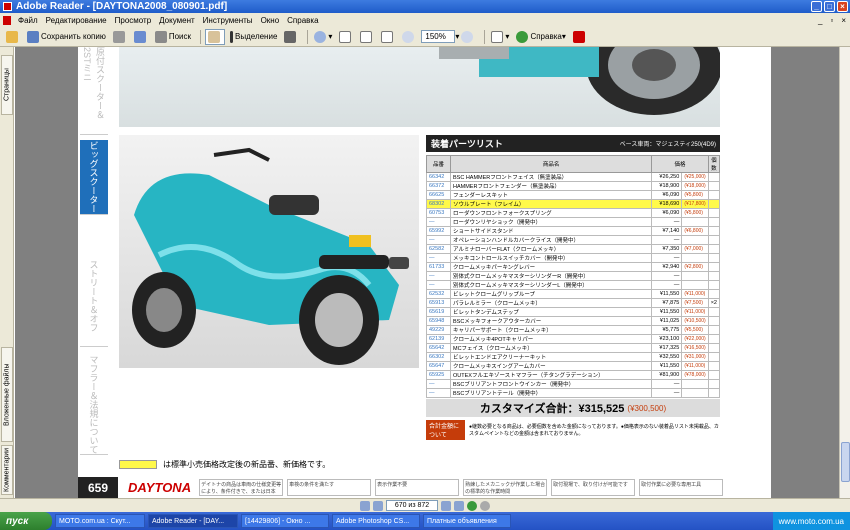  What do you see at coordinates (667, 357) in the screenshot?
I see `part-price: ¥32,550` at bounding box center [667, 357].